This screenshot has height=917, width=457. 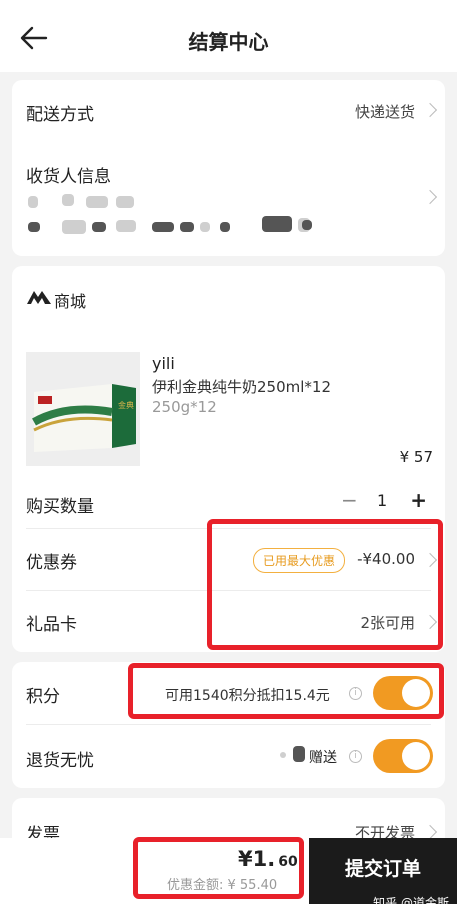 What do you see at coordinates (382, 500) in the screenshot?
I see `quantity-value: 1` at bounding box center [382, 500].